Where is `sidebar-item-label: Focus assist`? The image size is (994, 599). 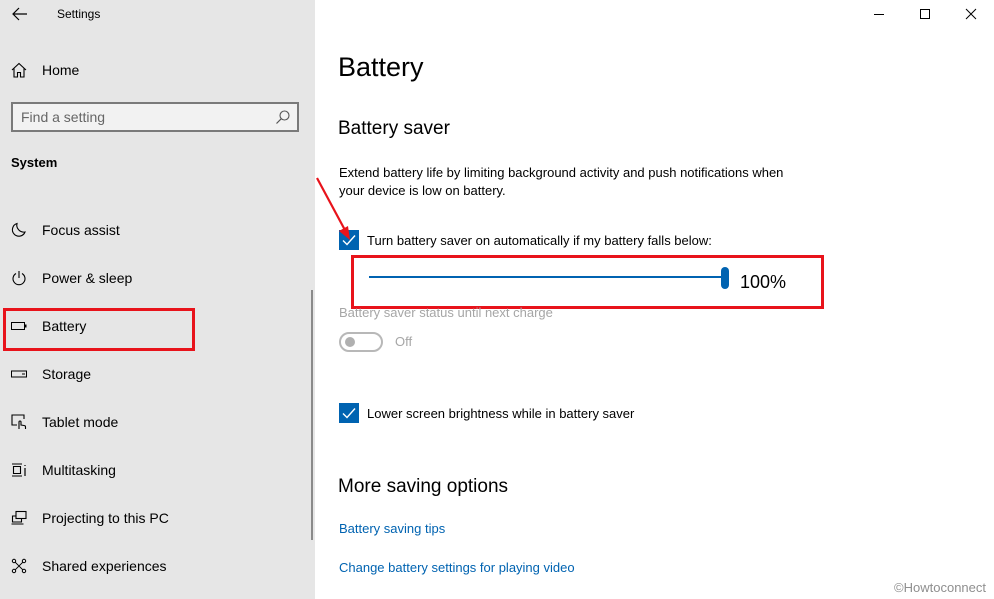 sidebar-item-label: Focus assist is located at coordinates (81, 230).